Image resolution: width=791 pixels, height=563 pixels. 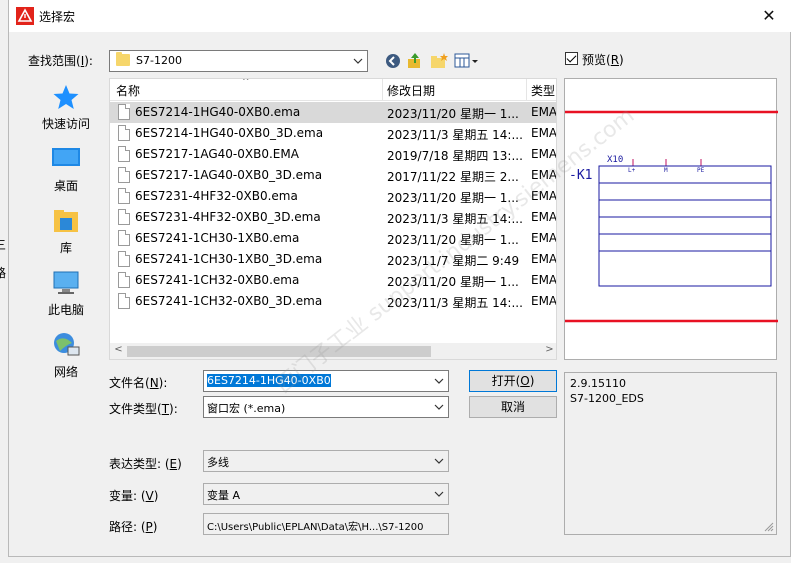 What do you see at coordinates (65, 248) in the screenshot?
I see `place-label: 库` at bounding box center [65, 248].